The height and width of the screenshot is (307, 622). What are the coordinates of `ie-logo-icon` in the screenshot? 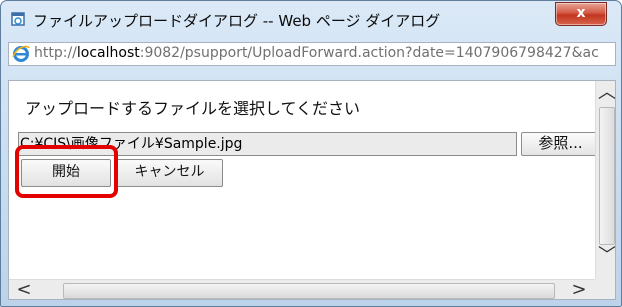 It's located at (21, 53).